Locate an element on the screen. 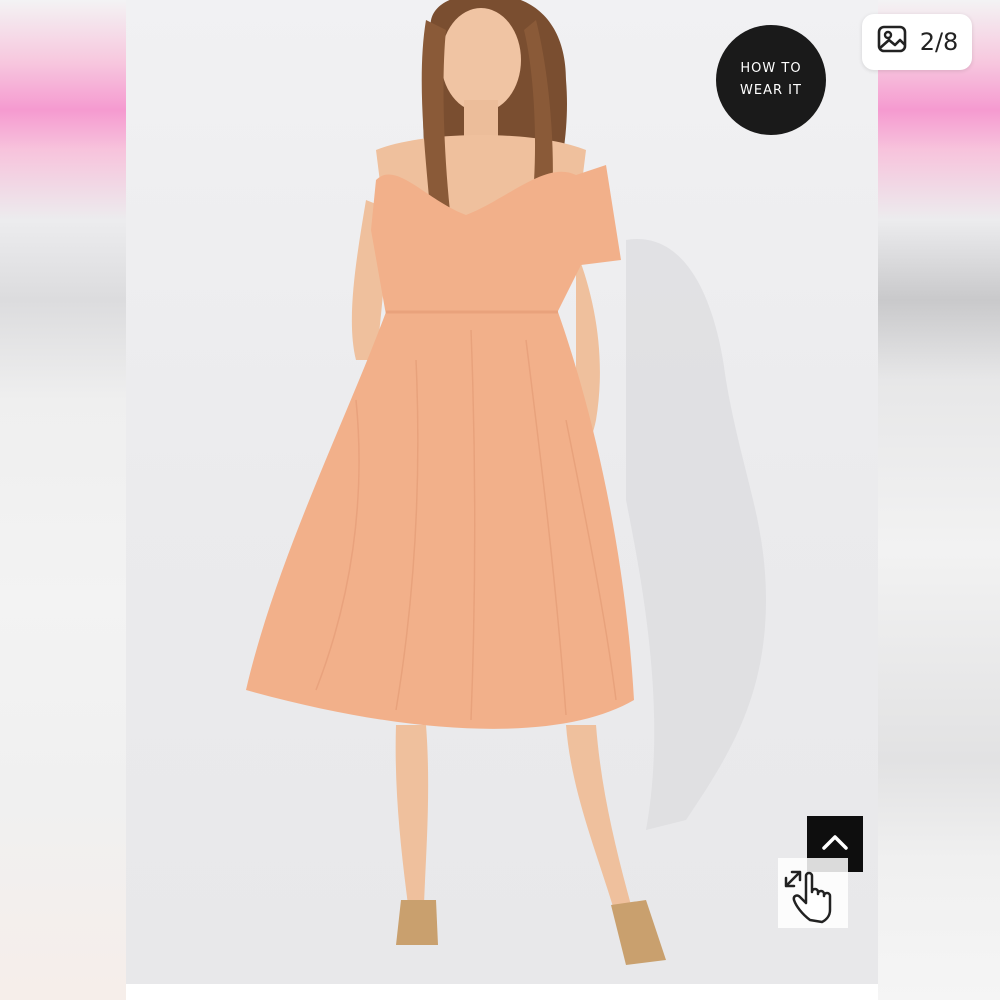  blurred-background-right is located at coordinates (939, 500).